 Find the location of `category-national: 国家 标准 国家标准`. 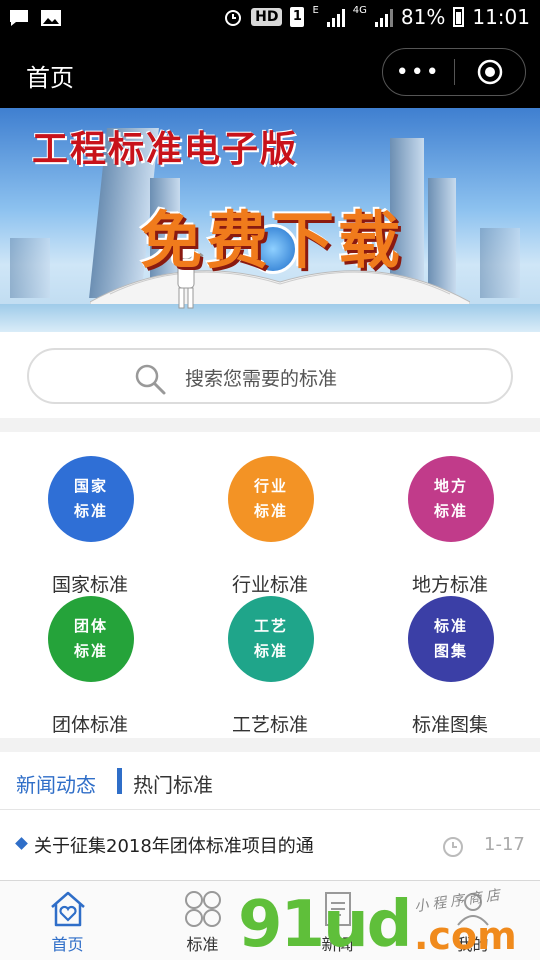

category-national: 国家 标准 国家标准 is located at coordinates (90, 526).